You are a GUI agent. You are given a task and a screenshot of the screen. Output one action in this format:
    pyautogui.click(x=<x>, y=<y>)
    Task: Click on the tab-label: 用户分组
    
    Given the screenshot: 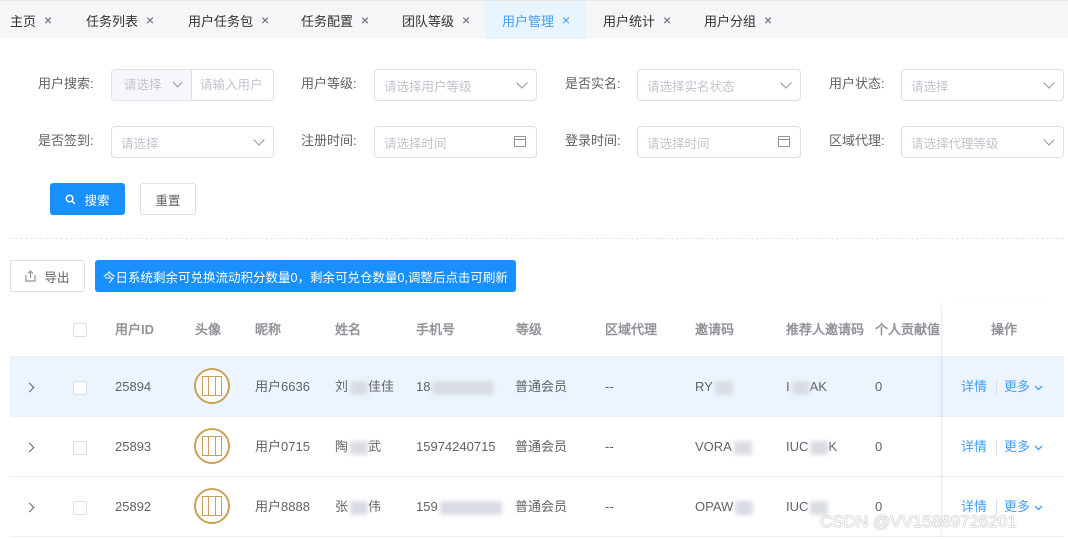 What is the action you would take?
    pyautogui.click(x=730, y=21)
    